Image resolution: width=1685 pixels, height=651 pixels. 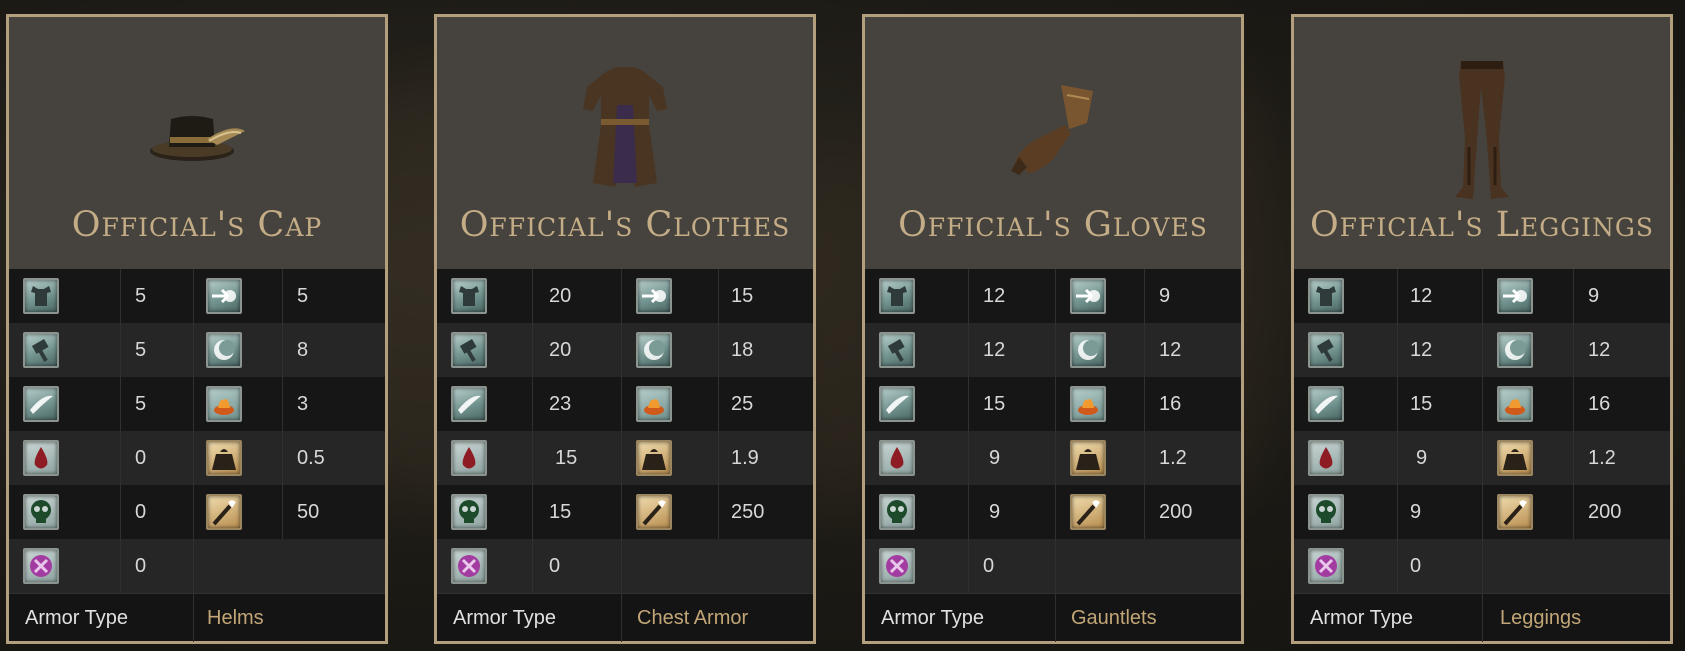 I want to click on armor-type-value: Leggings, so click(x=1541, y=618).